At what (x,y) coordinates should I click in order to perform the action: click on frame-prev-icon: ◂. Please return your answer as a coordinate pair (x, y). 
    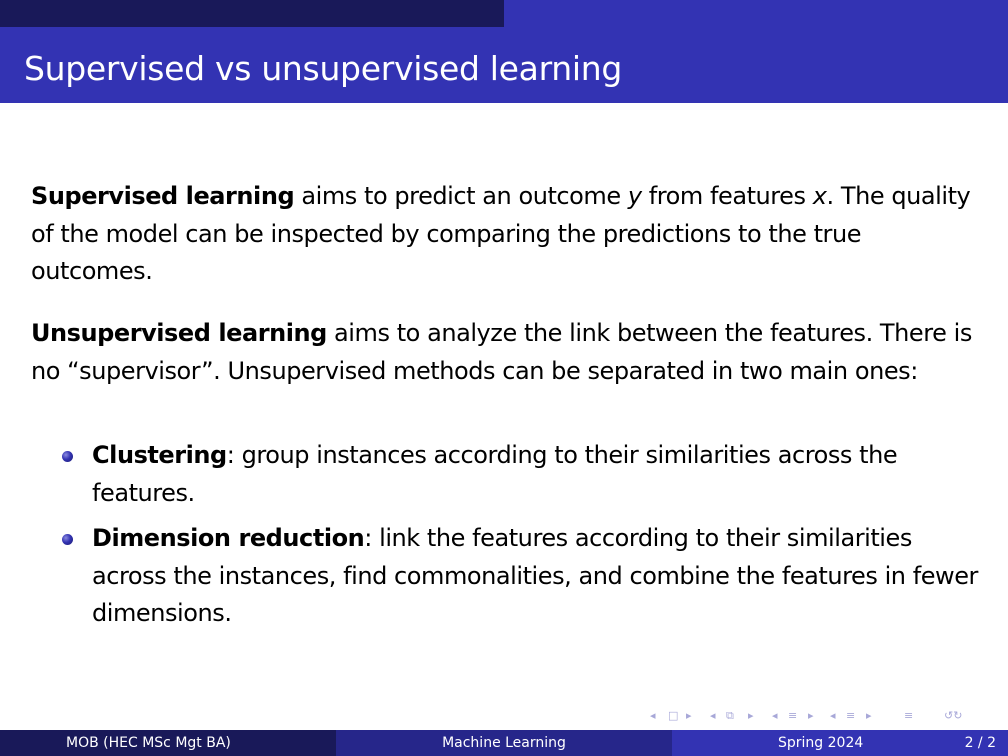
    Looking at the image, I should click on (653, 716).